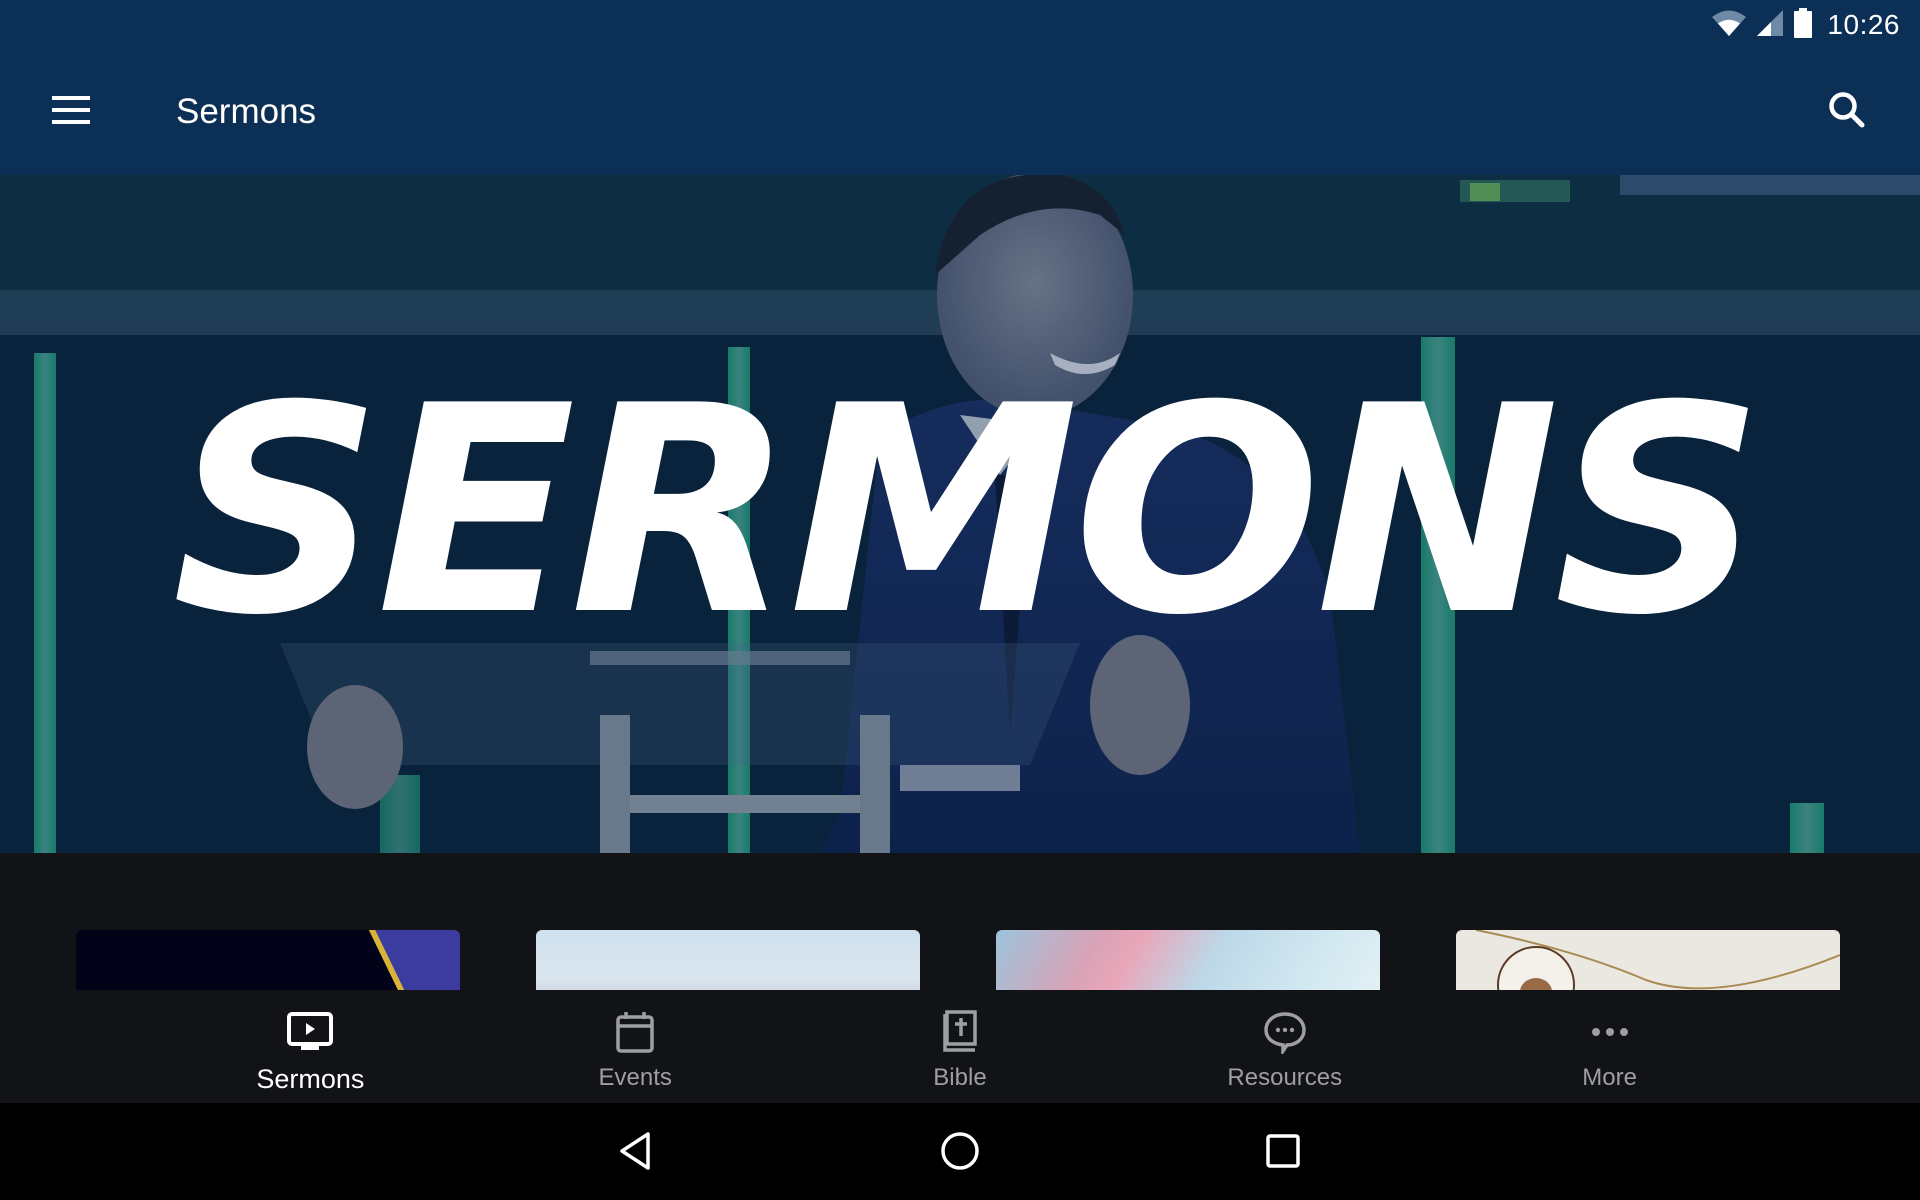 The width and height of the screenshot is (1920, 1200). I want to click on nav-label: Resources, so click(1285, 1077).